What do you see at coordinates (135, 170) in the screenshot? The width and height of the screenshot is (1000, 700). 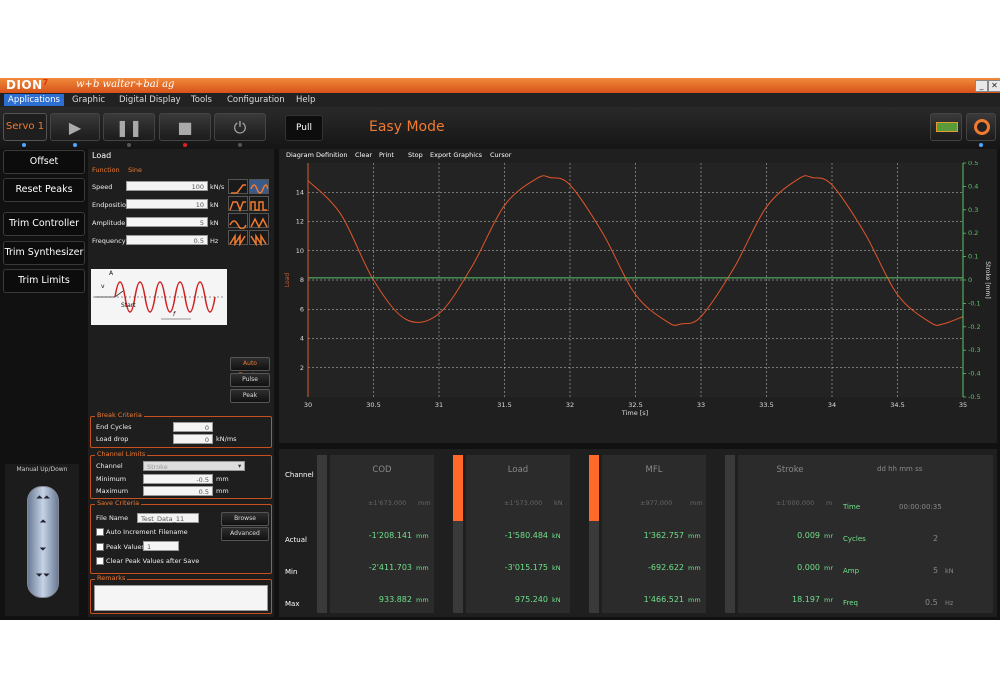 I see `function-value: Sine` at bounding box center [135, 170].